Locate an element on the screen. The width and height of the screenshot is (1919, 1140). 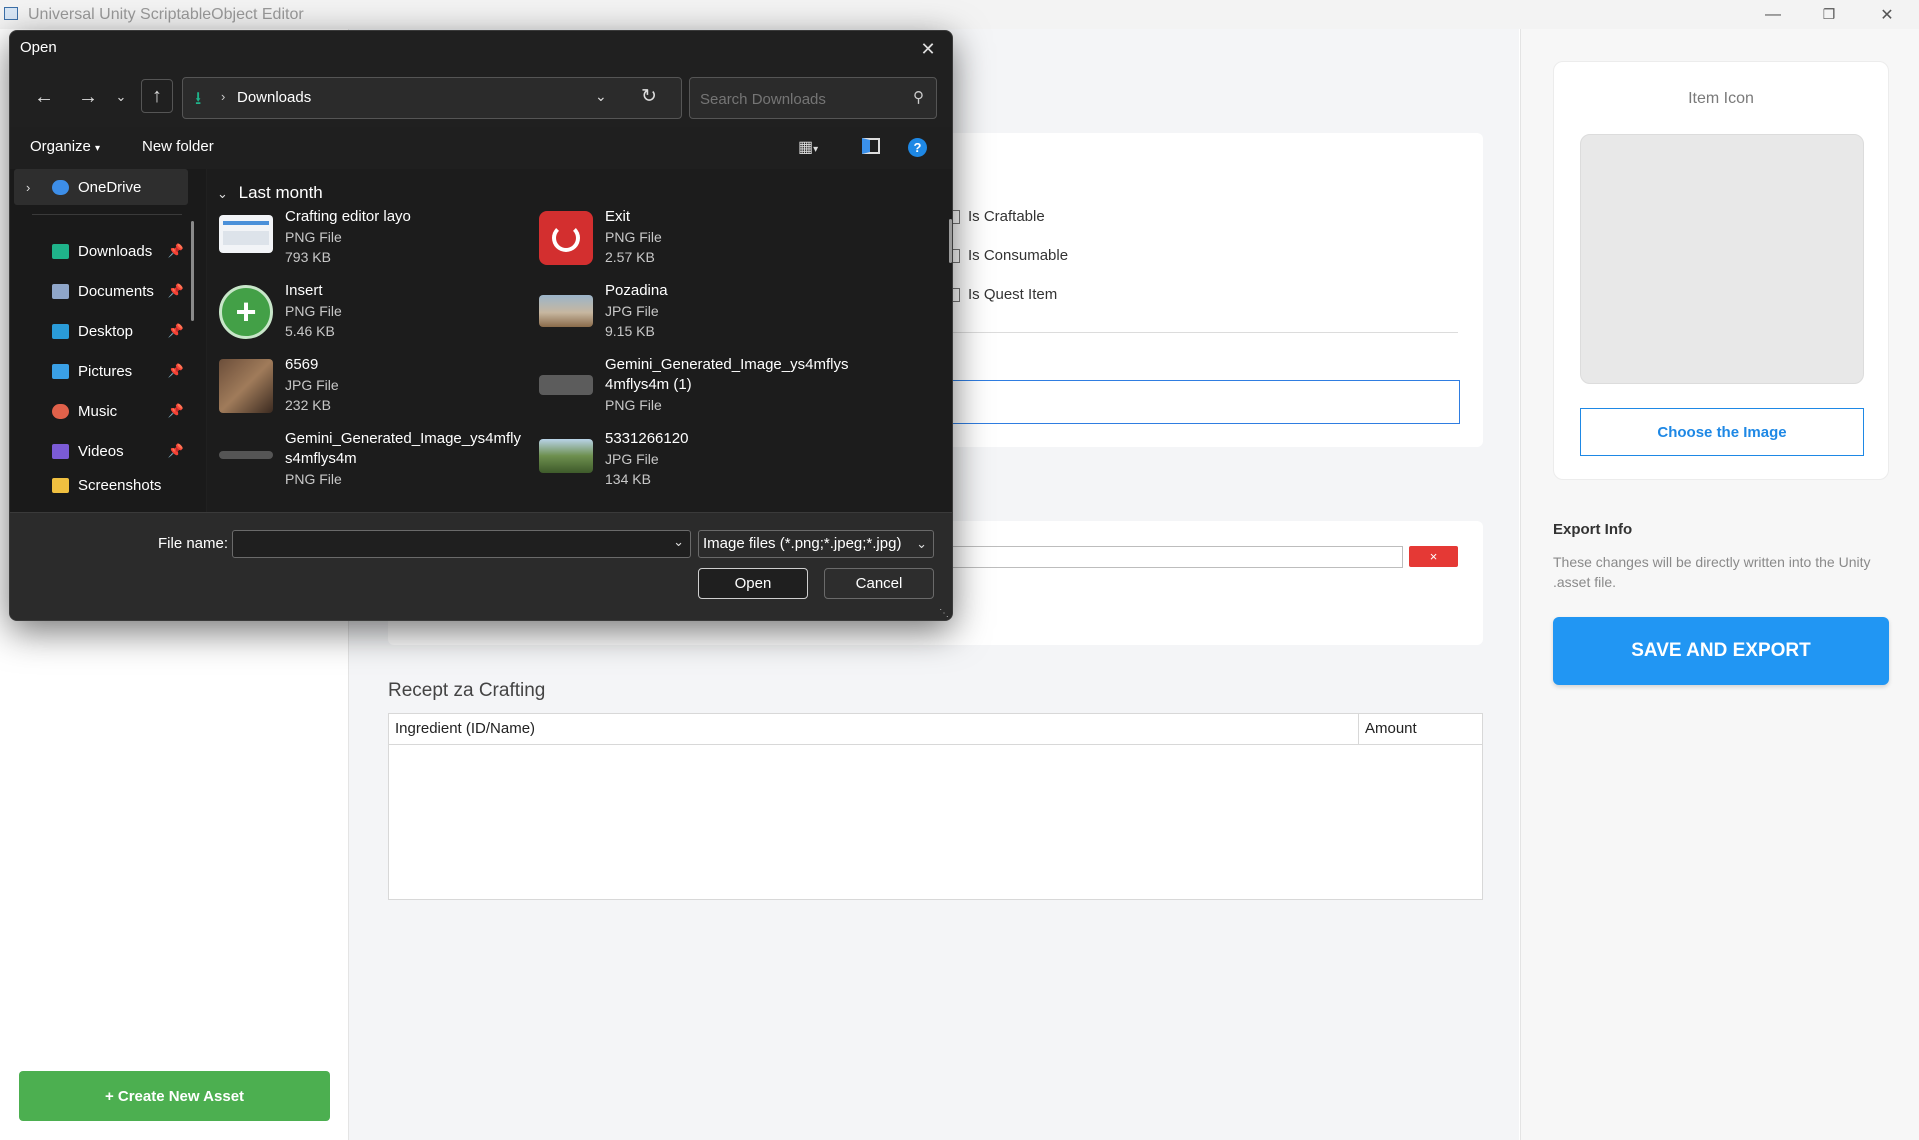
expand-chevron-icon: › is located at coordinates (28, 187).